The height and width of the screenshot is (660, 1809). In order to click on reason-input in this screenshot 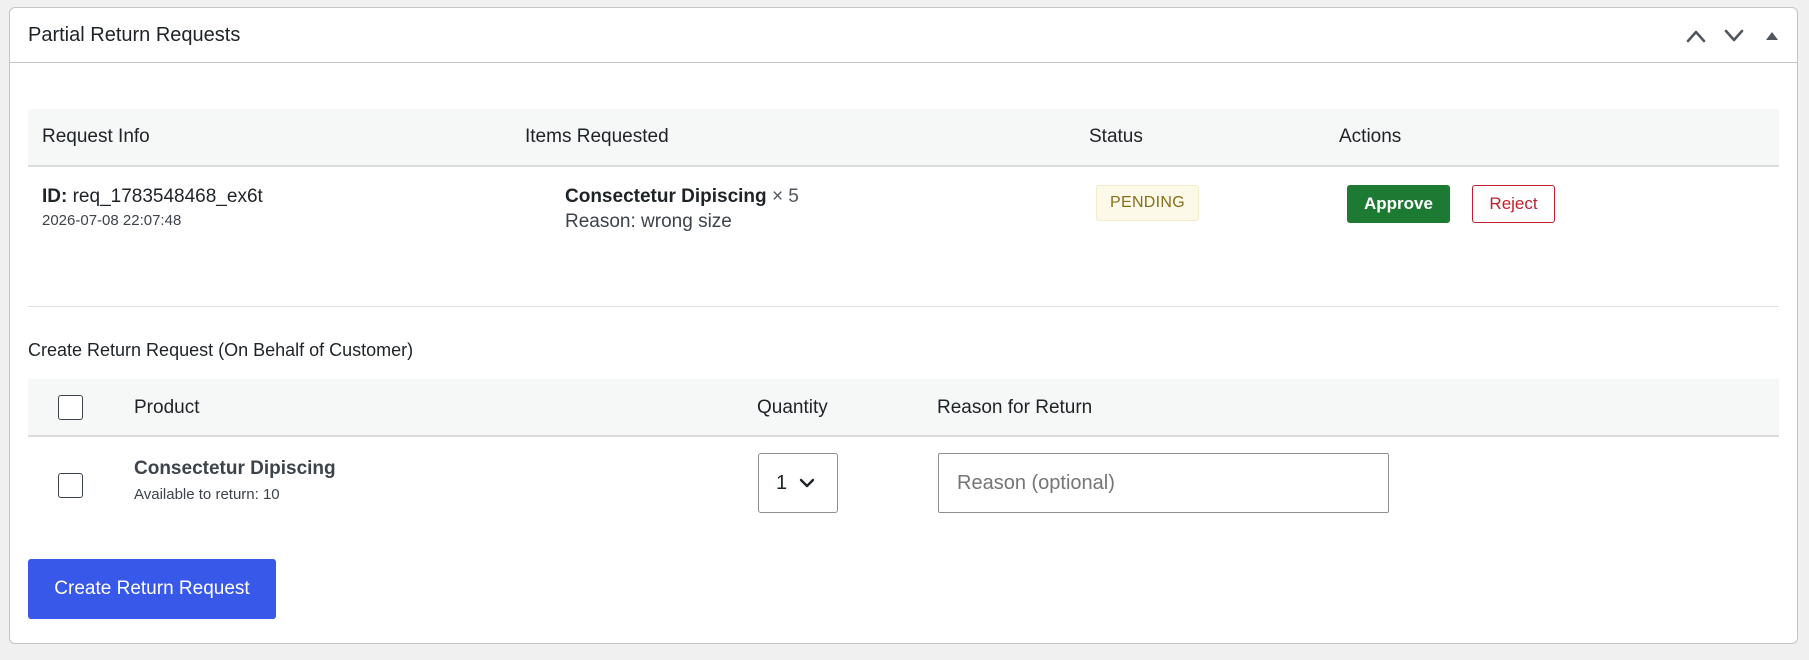, I will do `click(1163, 483)`.